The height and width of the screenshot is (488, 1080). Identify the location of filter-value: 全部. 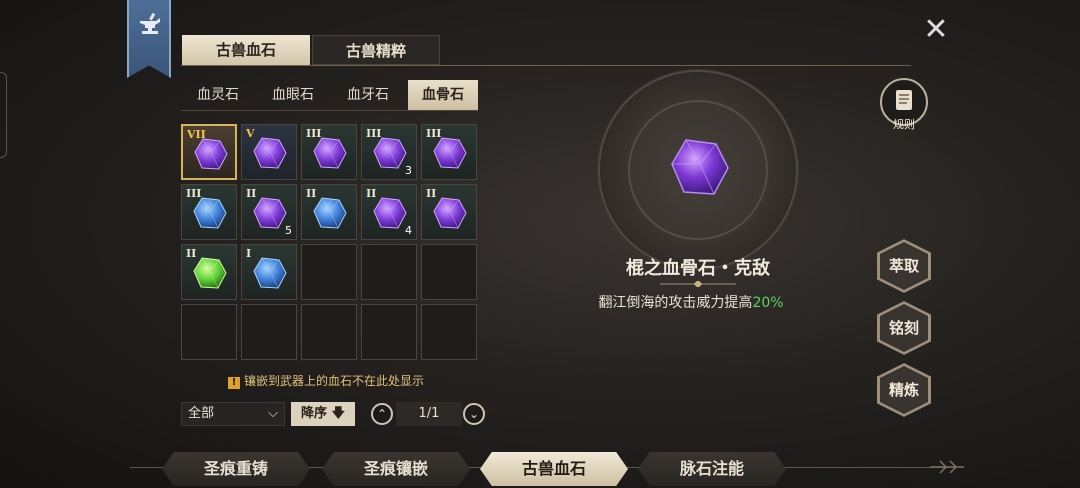
(201, 413).